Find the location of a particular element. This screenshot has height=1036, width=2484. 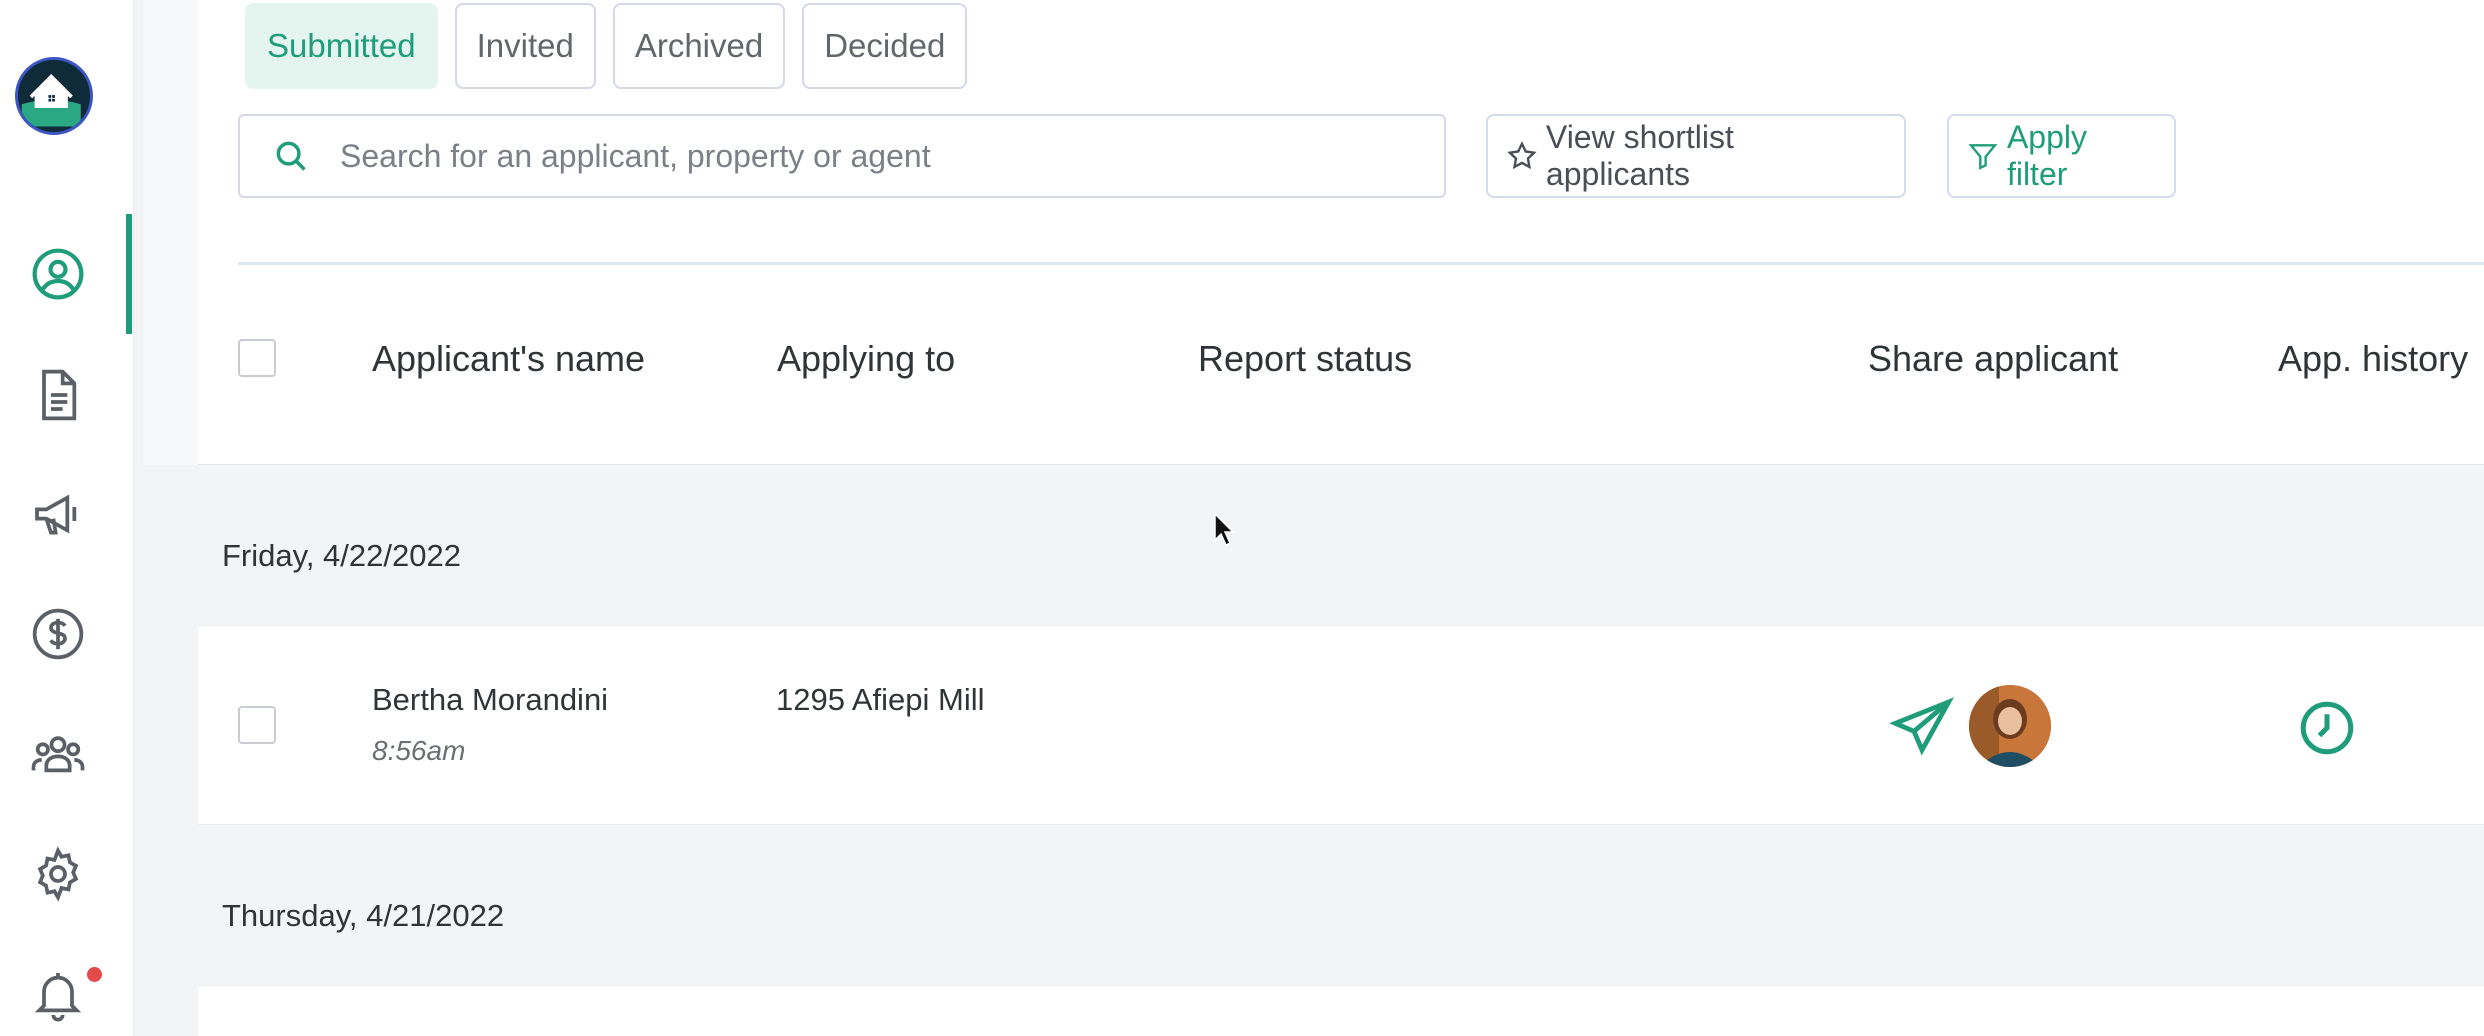

submission-time: 8:56am is located at coordinates (419, 750).